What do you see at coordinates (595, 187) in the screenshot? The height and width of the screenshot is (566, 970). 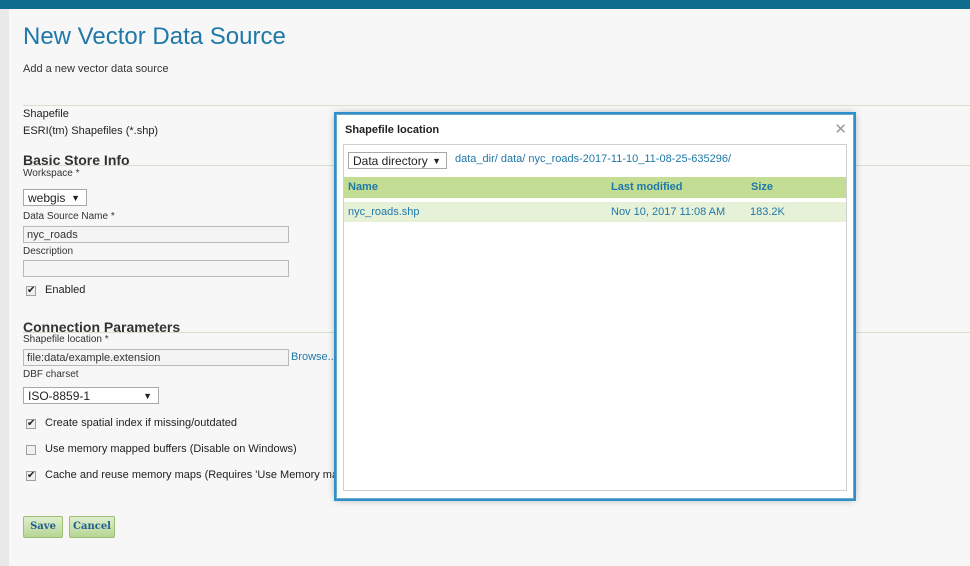 I see `table-header: Name Last modified Size` at bounding box center [595, 187].